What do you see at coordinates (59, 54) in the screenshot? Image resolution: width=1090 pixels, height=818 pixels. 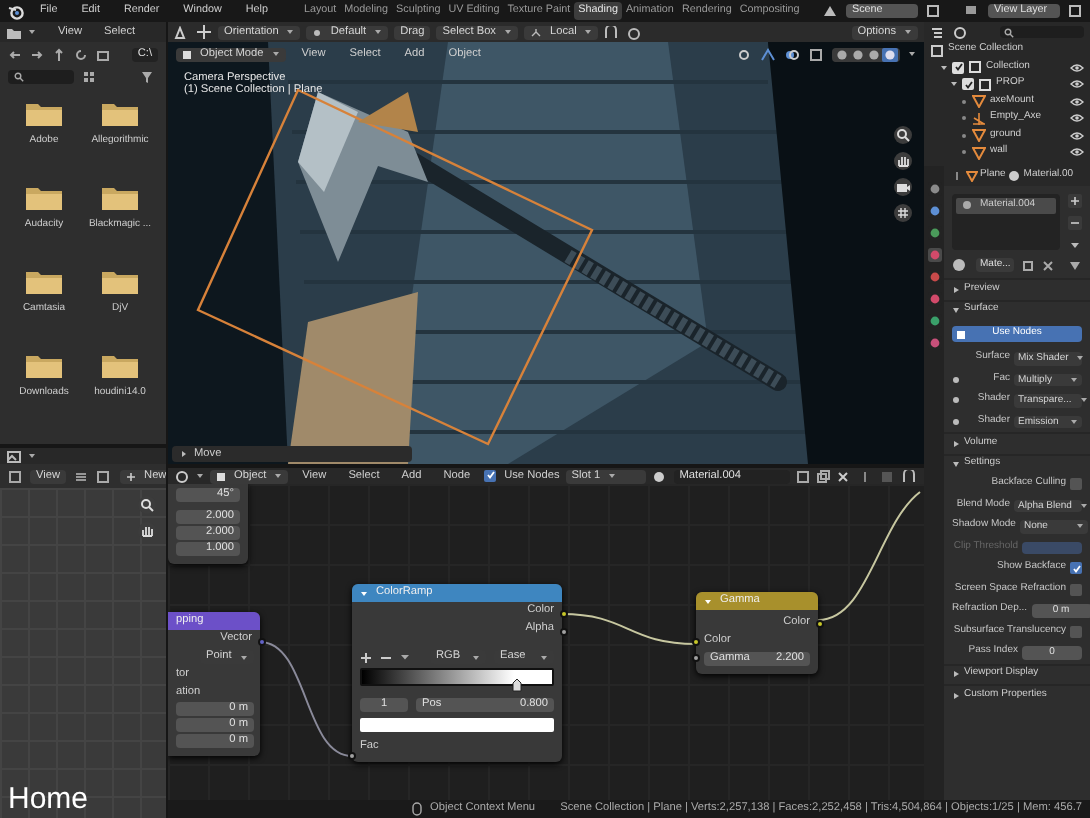 I see `up-arrow-icon` at bounding box center [59, 54].